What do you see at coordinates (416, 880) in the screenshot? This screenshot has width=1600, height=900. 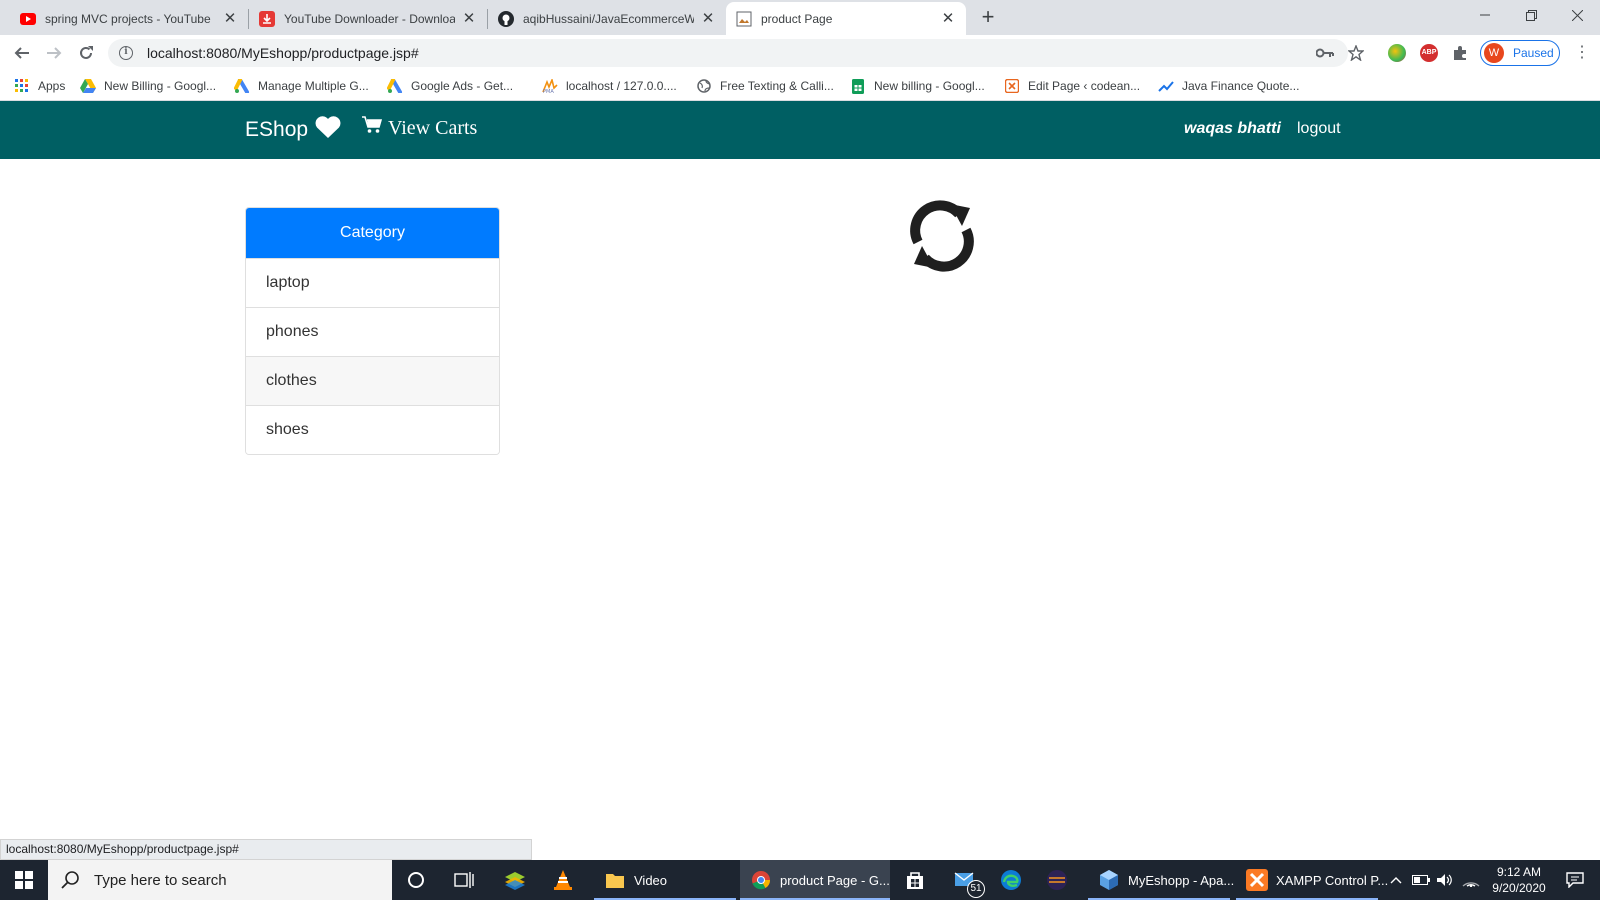 I see `cortana-icon` at bounding box center [416, 880].